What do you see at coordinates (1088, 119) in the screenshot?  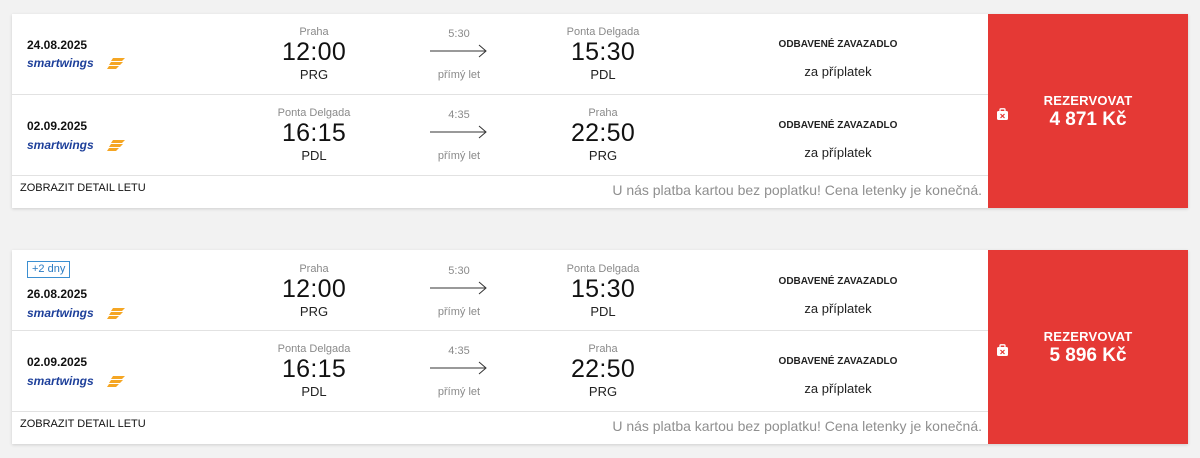 I see `price: 4 871 Kč` at bounding box center [1088, 119].